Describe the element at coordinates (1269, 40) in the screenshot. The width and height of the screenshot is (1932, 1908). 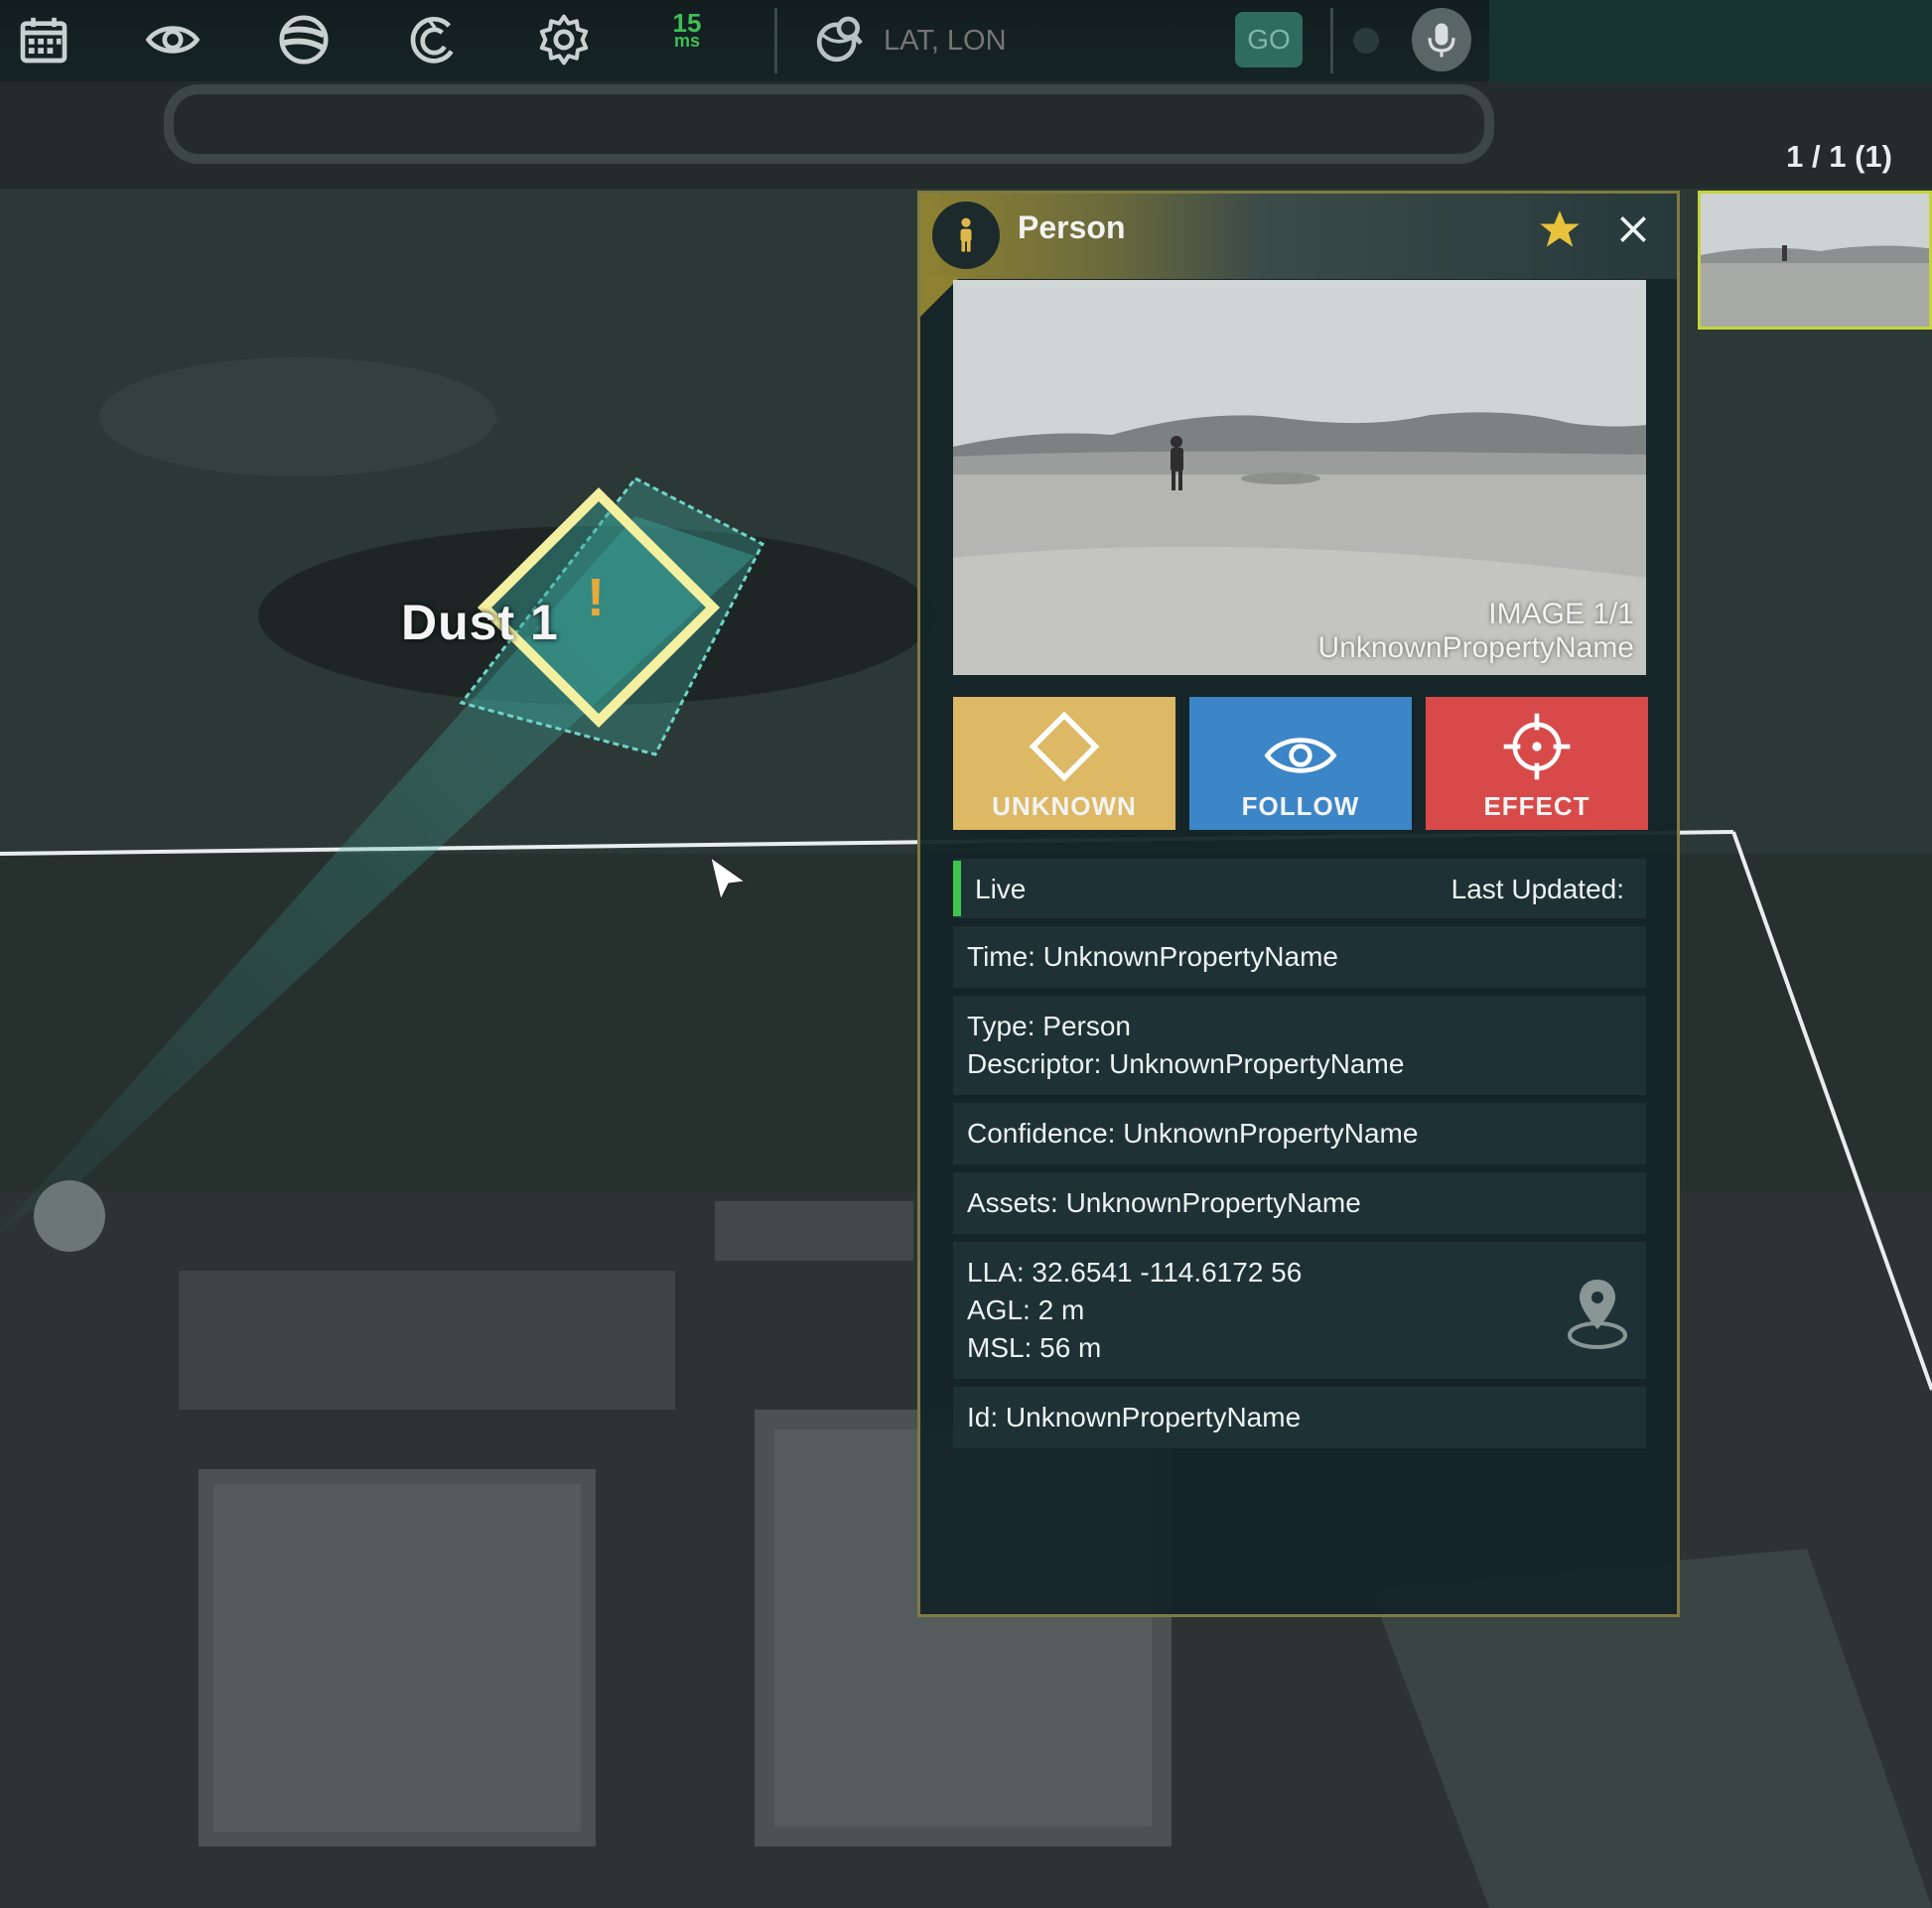
I see `go-button: GO` at that location.